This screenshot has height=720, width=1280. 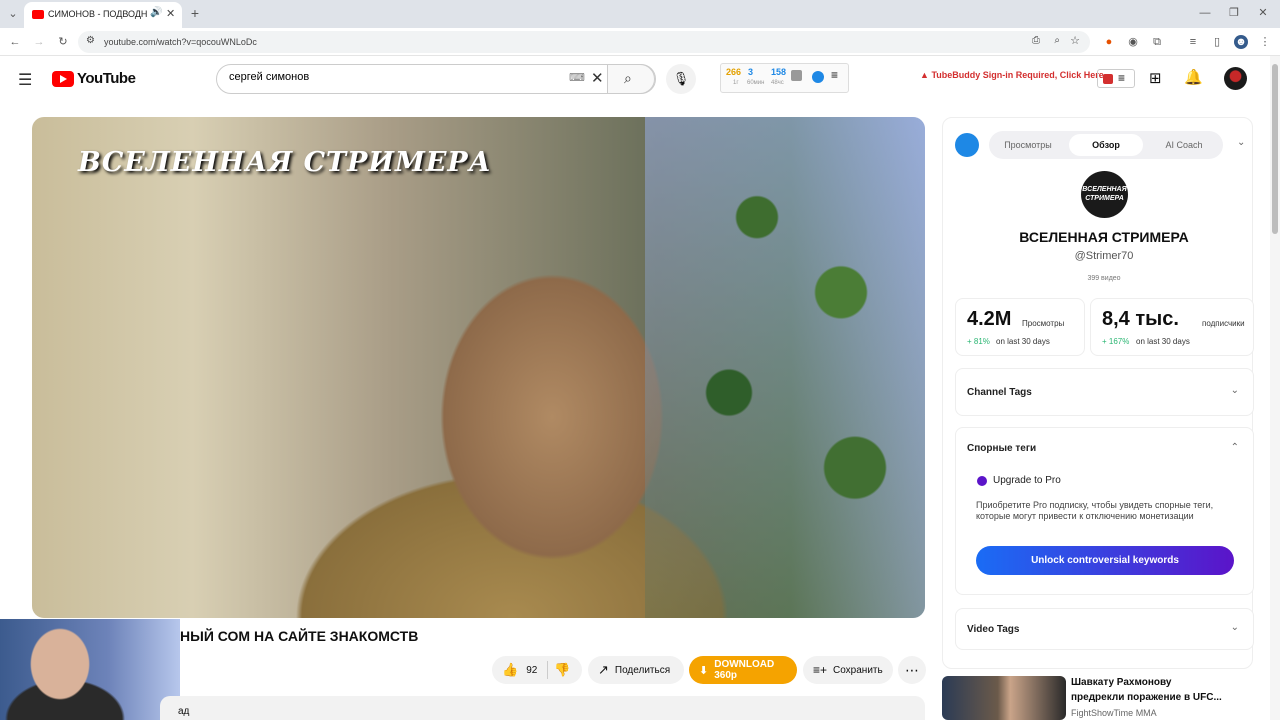 I want to click on browser-tab: СИМОНОВ - ПОДВОДНЫЙ 🔊 ✕, so click(x=103, y=15).